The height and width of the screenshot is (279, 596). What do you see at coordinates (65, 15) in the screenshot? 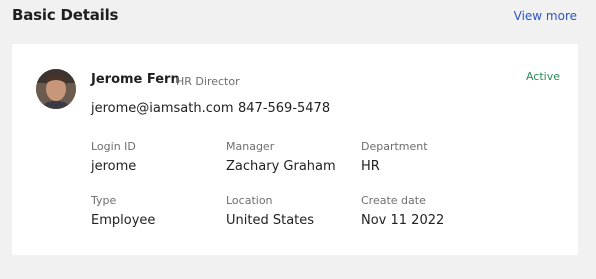
I see `section-title: Basic Details` at bounding box center [65, 15].